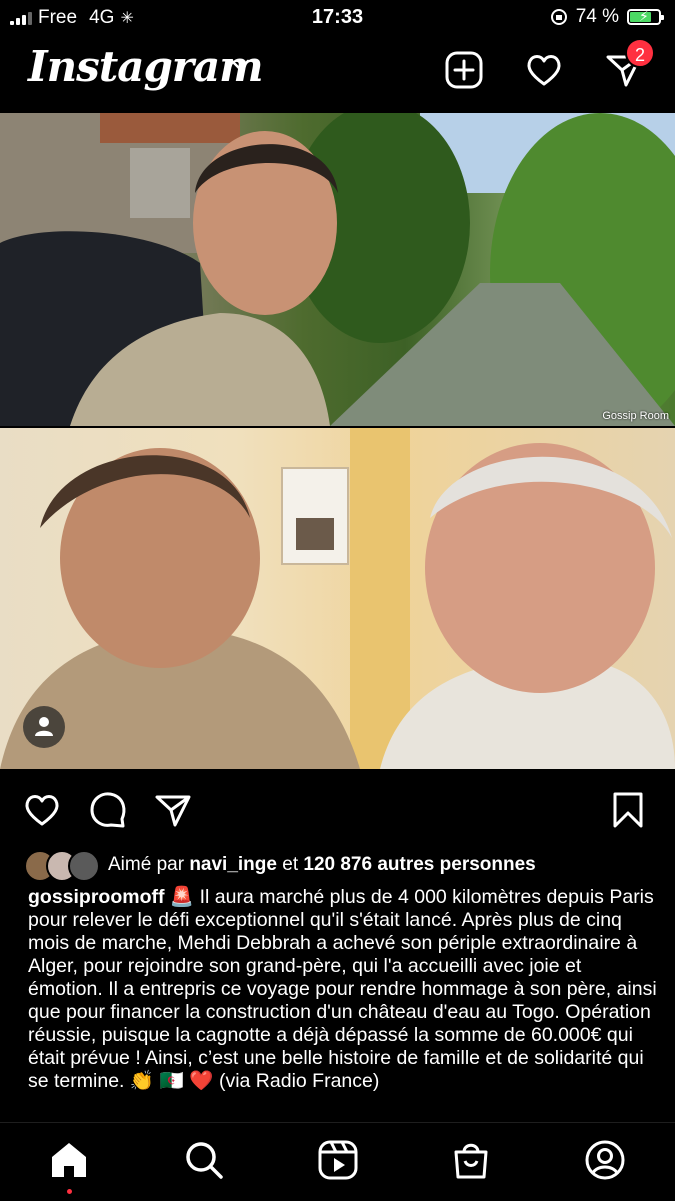 The height and width of the screenshot is (1201, 675). What do you see at coordinates (558, 17) in the screenshot?
I see `orientation-lock-icon` at bounding box center [558, 17].